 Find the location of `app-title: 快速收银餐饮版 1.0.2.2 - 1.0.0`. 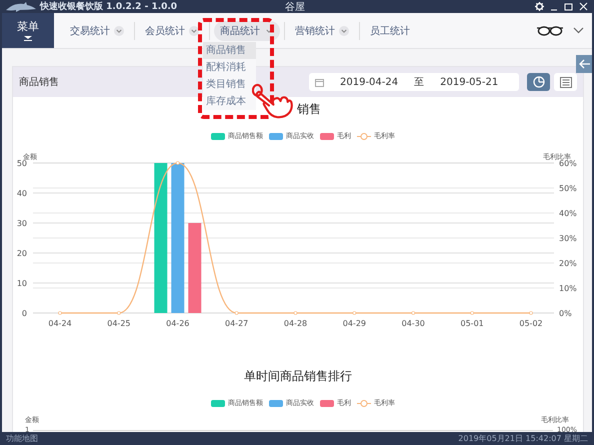

app-title: 快速收银餐饮版 1.0.2.2 - 1.0.0 is located at coordinates (109, 6).